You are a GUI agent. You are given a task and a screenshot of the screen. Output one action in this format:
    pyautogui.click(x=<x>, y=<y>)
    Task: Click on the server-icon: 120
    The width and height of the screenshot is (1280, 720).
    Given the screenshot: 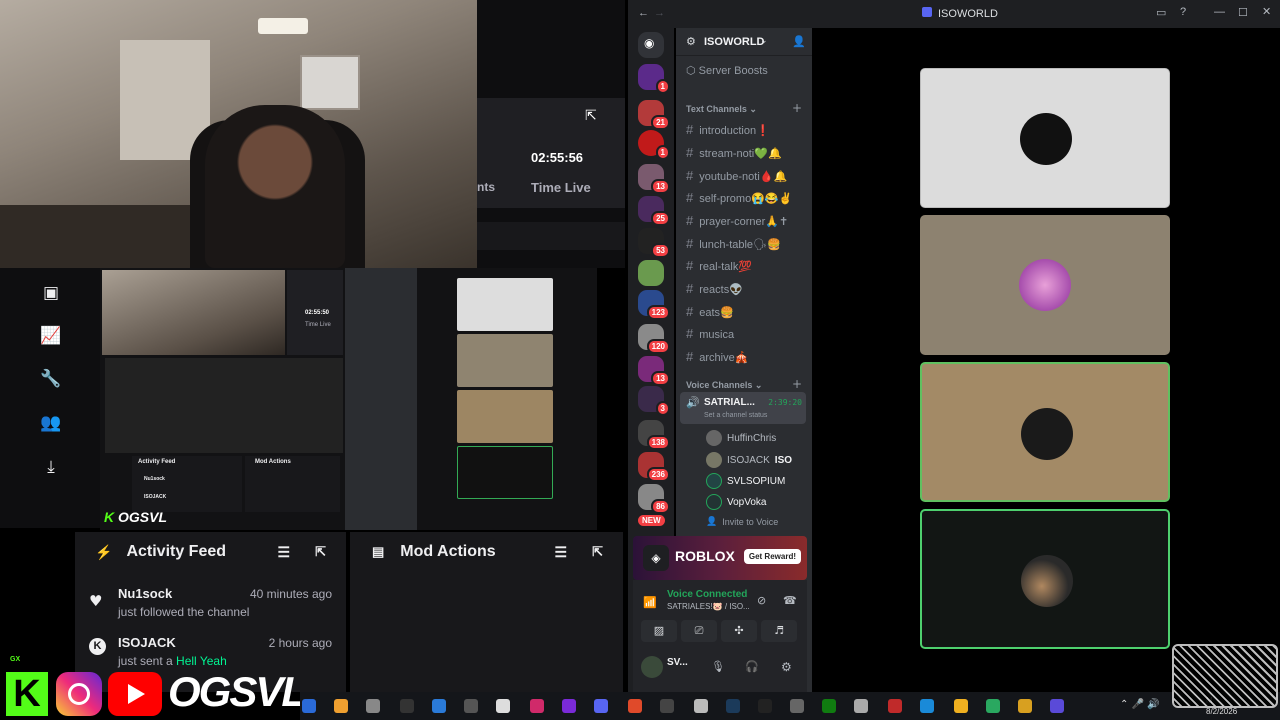 What is the action you would take?
    pyautogui.click(x=654, y=339)
    